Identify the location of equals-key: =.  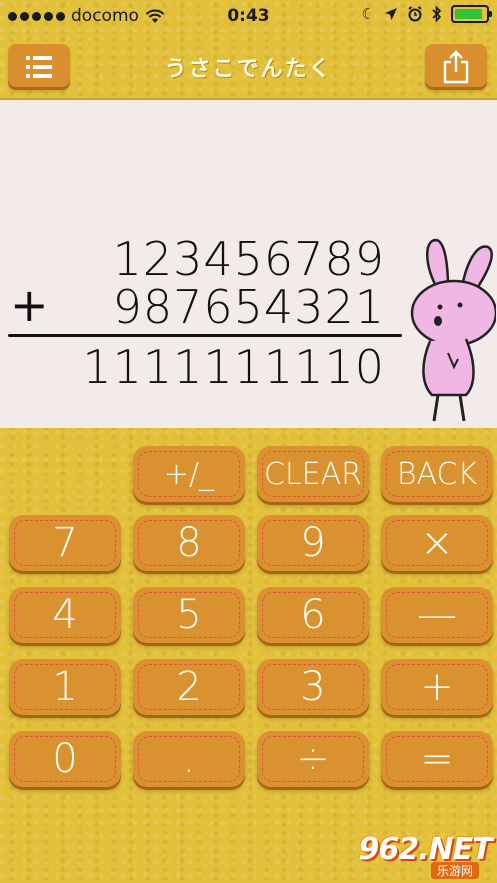
(437, 759).